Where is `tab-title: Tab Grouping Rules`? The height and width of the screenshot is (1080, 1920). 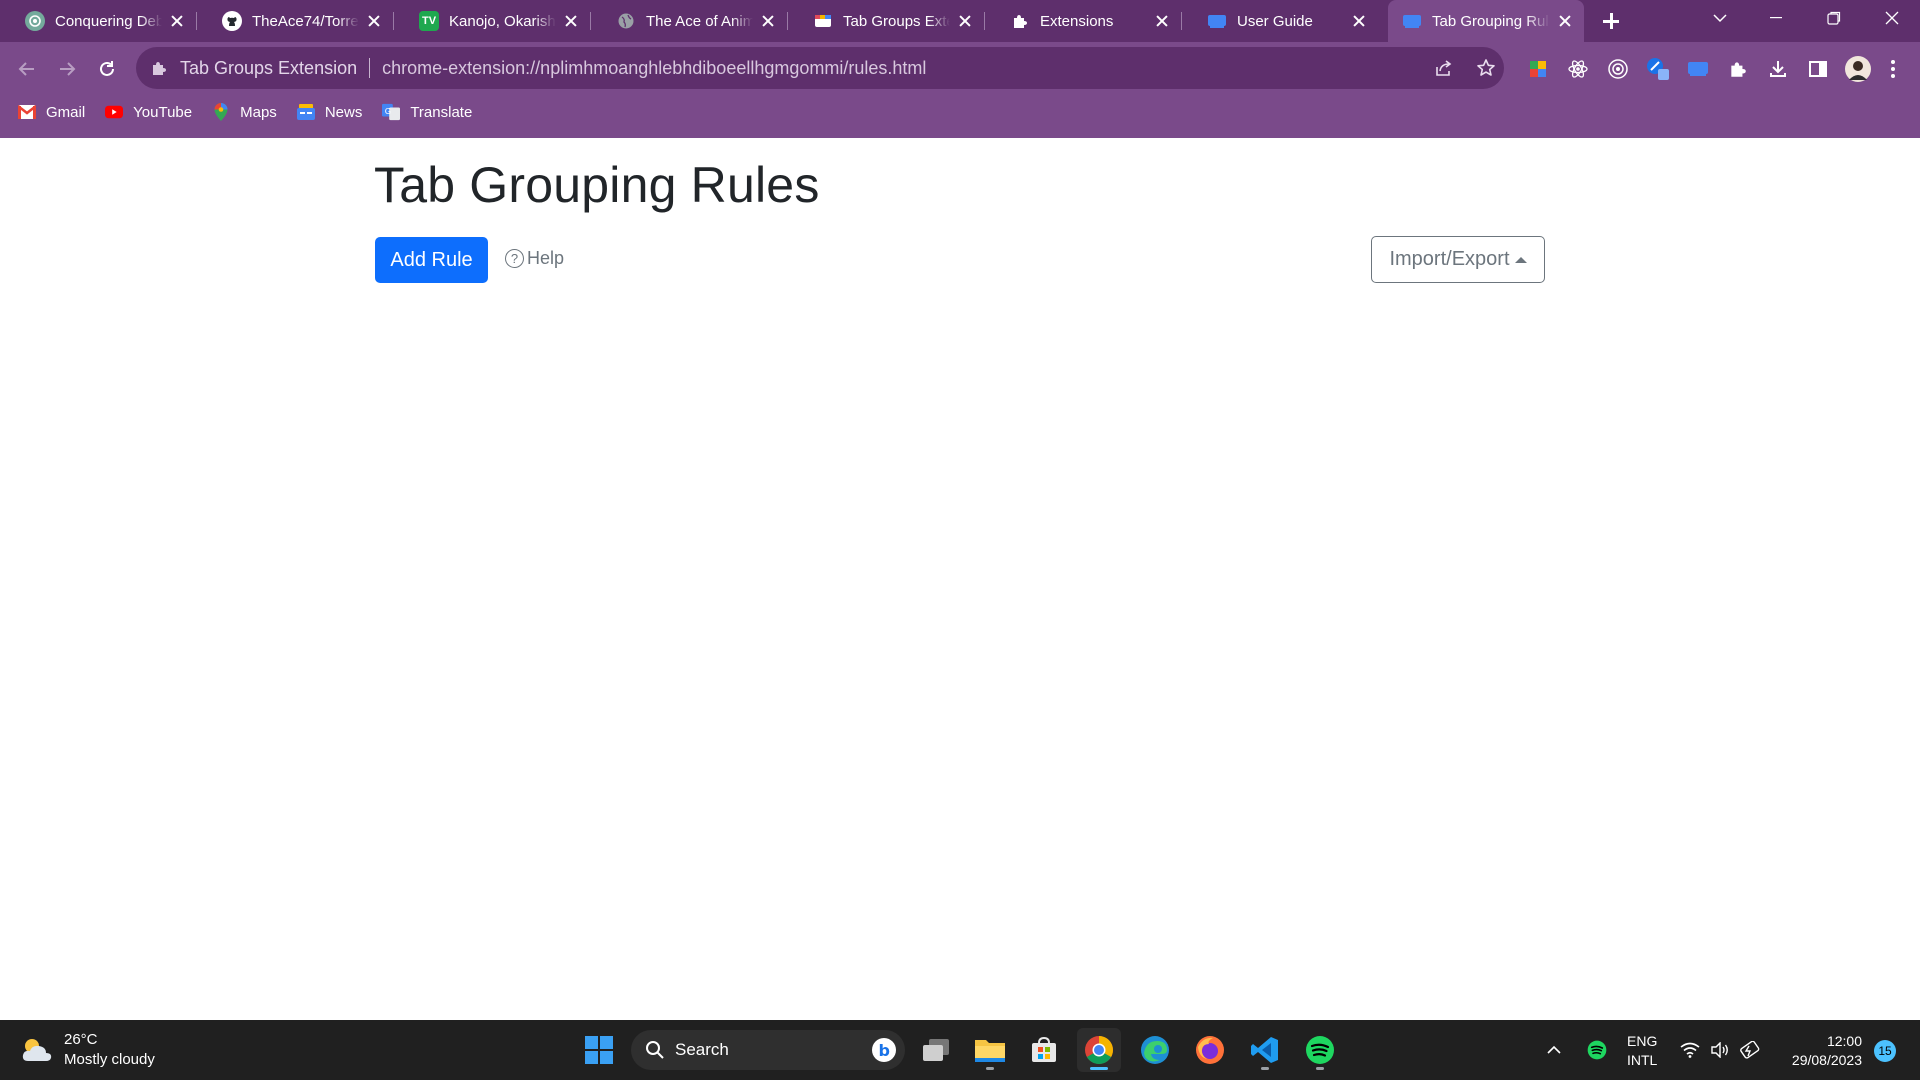 tab-title: Tab Grouping Rules is located at coordinates (1491, 21).